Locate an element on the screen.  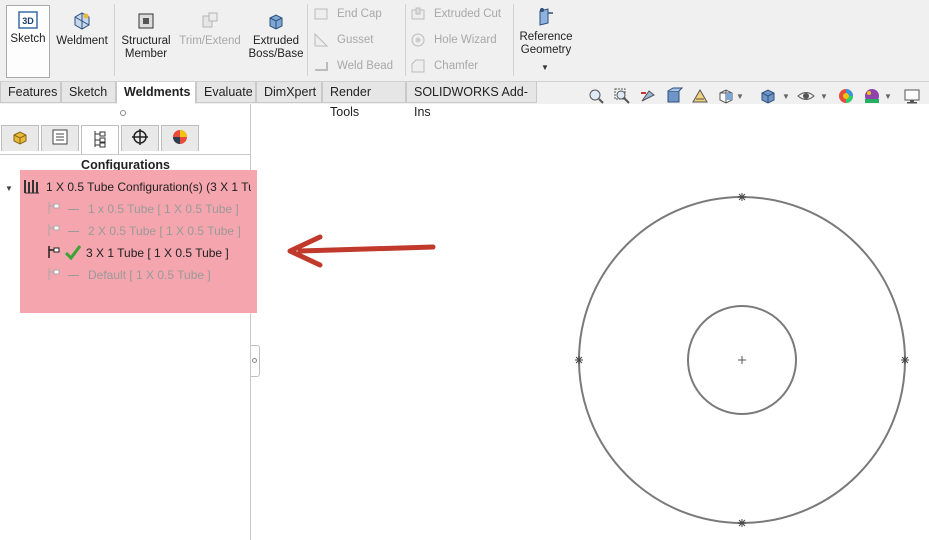
end-cap-icon is located at coordinates (321, 14).